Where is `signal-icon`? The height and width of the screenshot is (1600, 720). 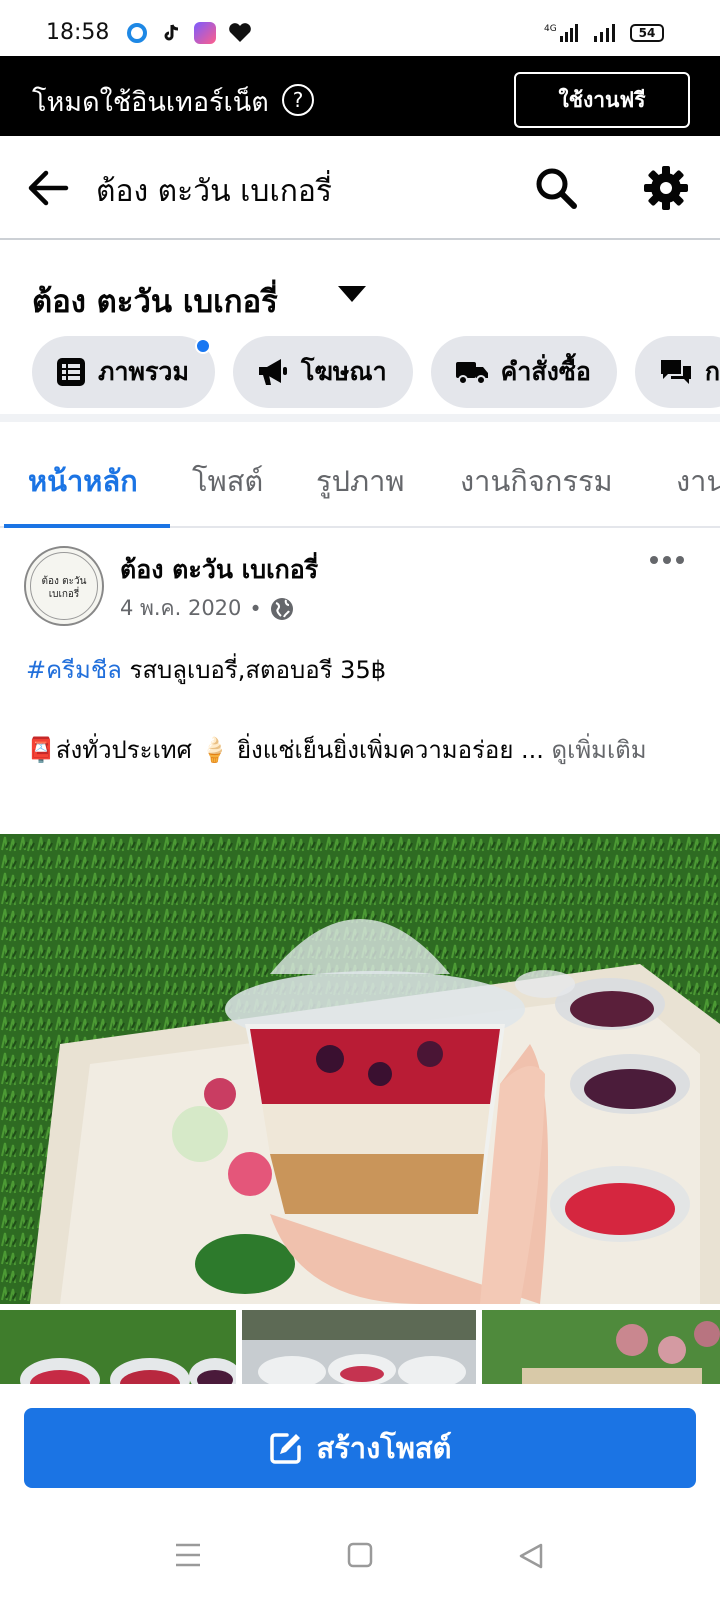 signal-icon is located at coordinates (604, 33).